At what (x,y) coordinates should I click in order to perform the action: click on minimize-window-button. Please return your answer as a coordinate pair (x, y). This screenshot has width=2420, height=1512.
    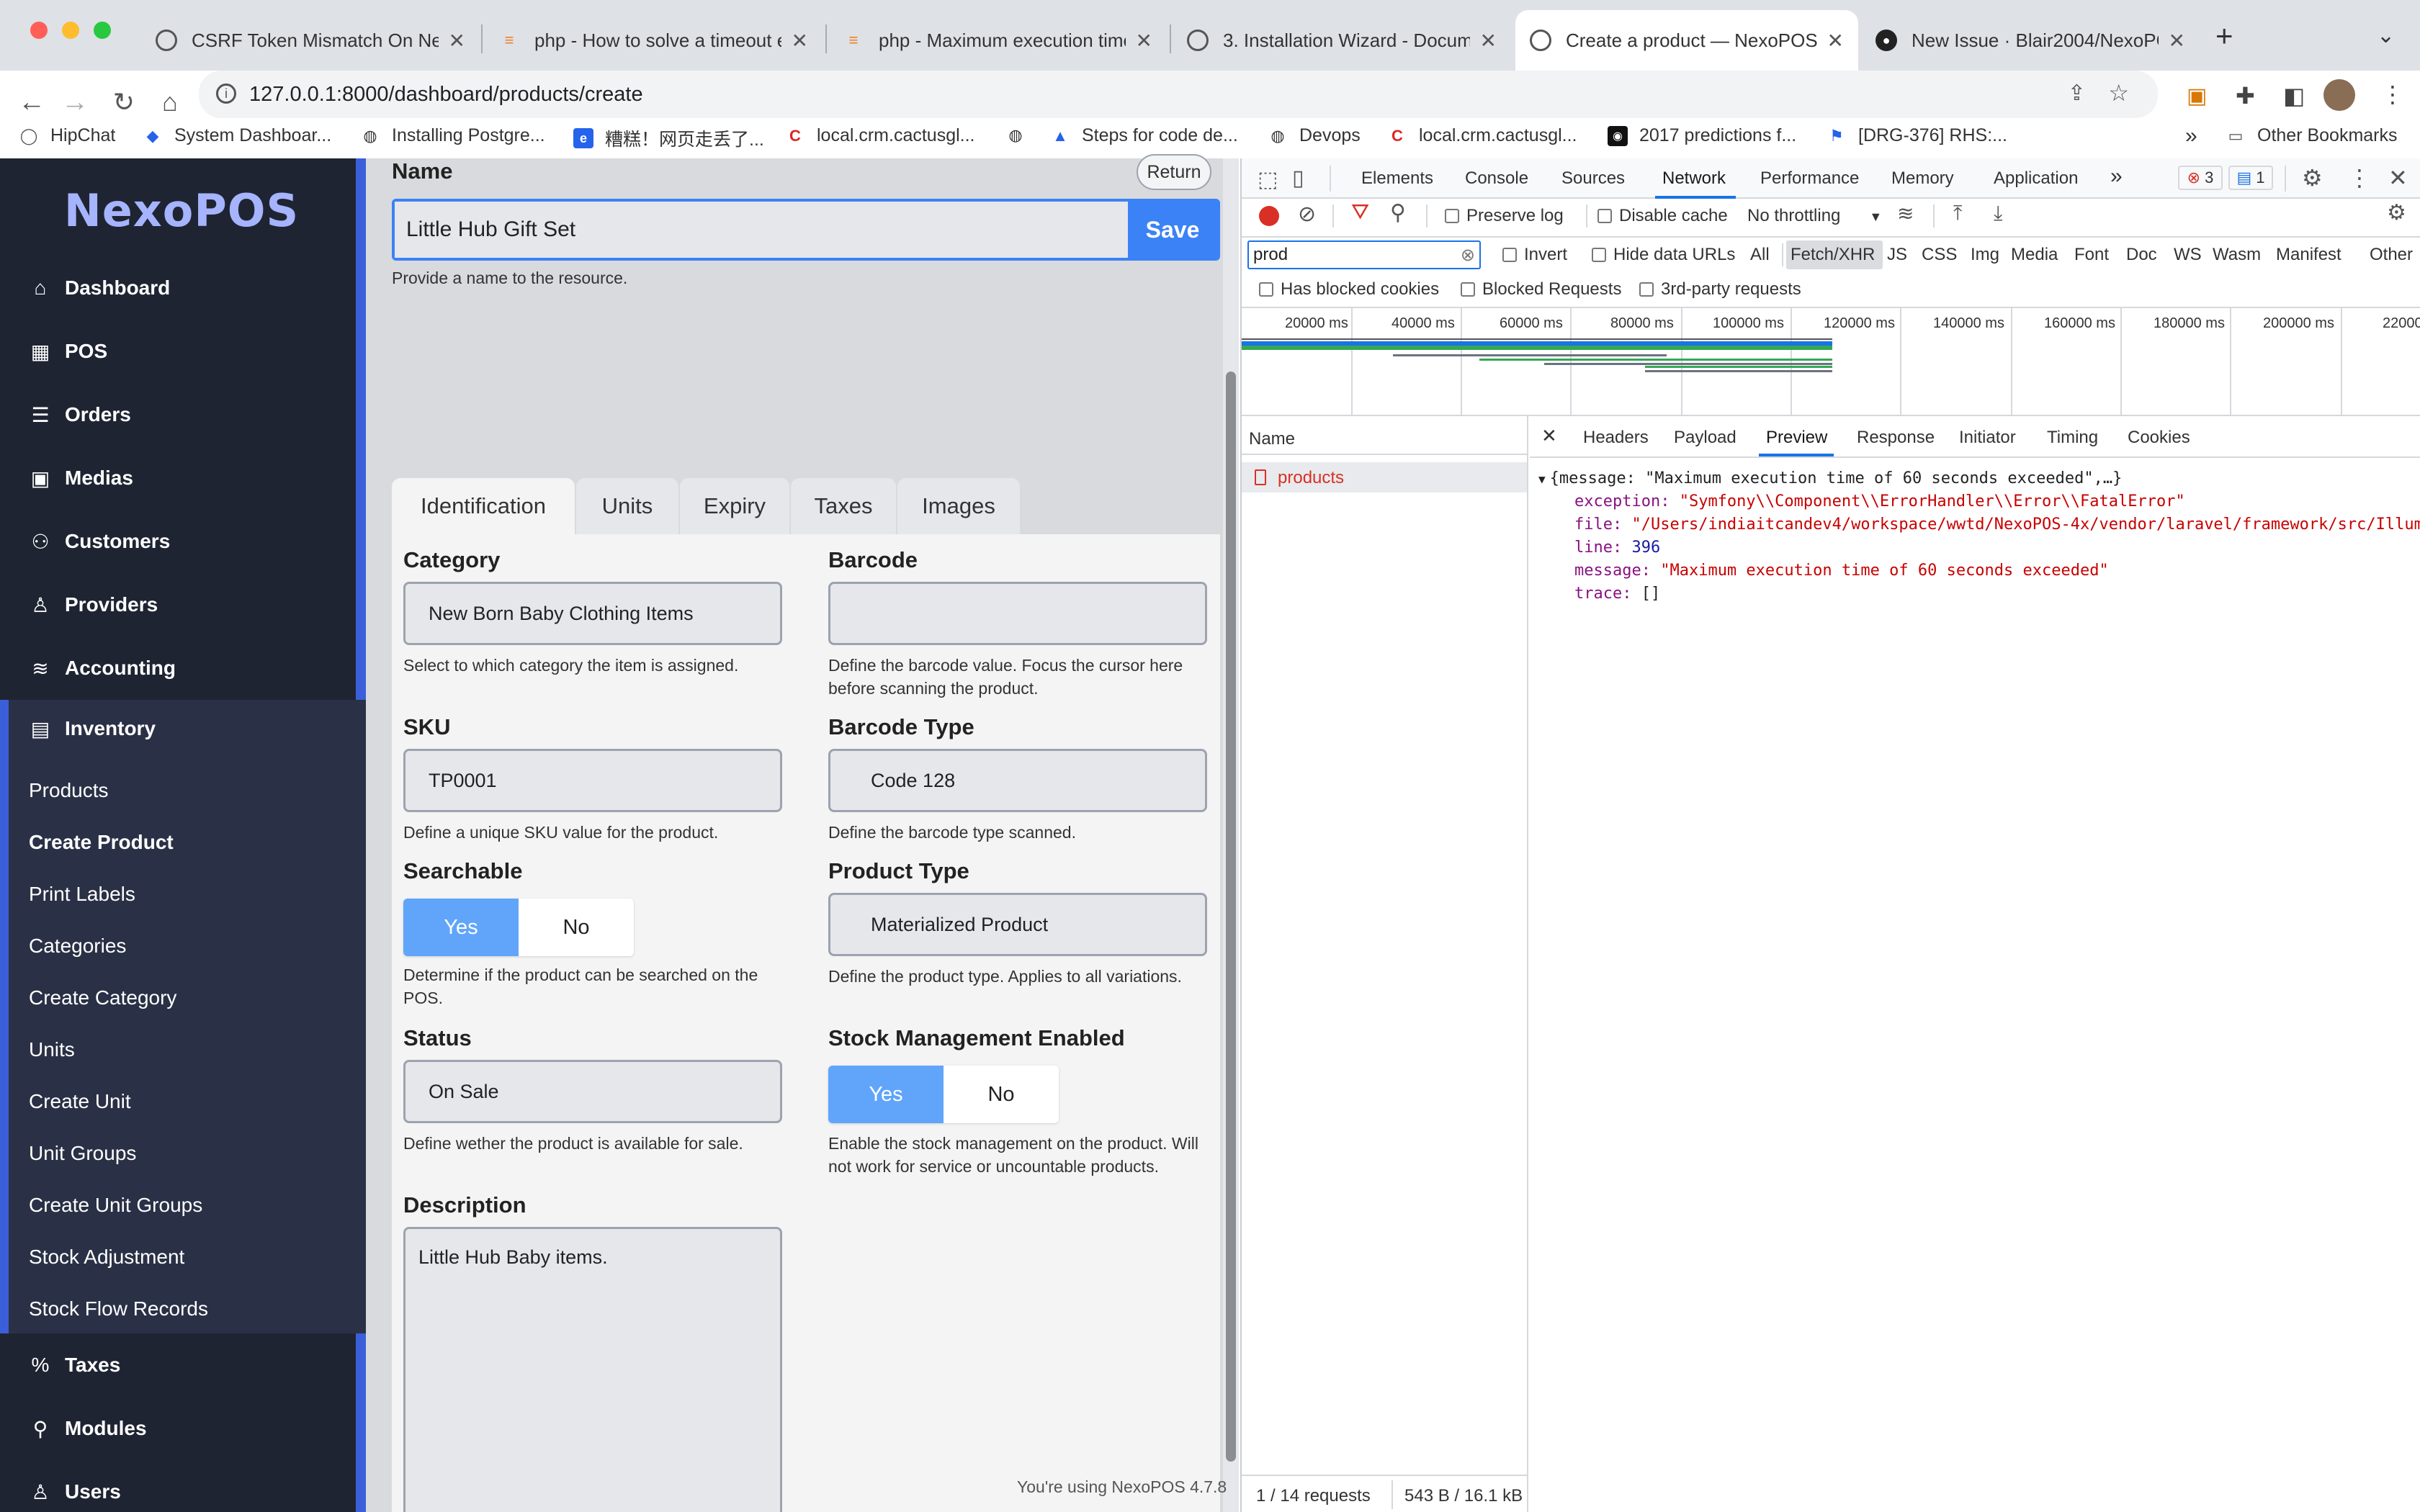
    Looking at the image, I should click on (70, 30).